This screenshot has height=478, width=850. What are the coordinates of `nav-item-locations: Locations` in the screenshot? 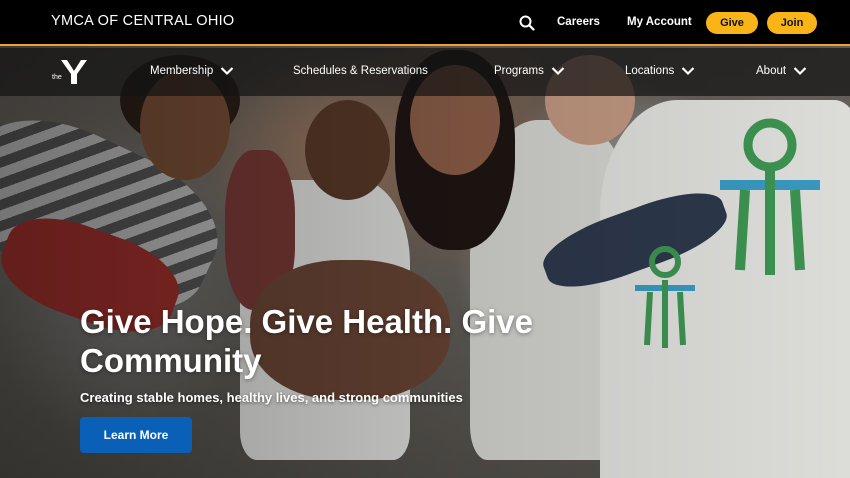 It's located at (660, 71).